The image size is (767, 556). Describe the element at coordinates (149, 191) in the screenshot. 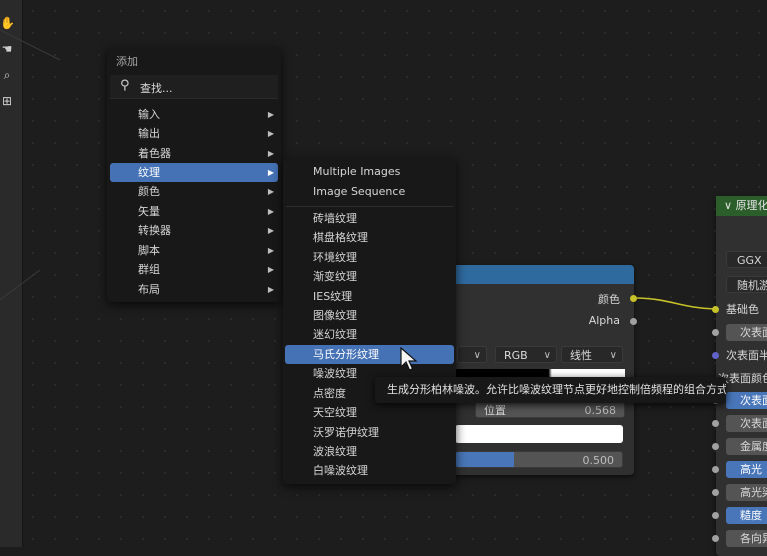

I see `menu-item-label: 颜色` at that location.